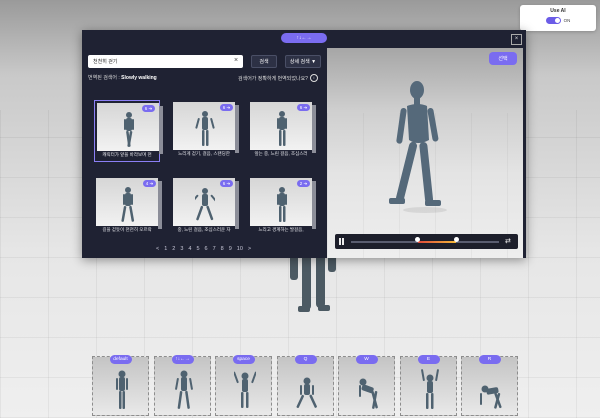 The height and width of the screenshot is (418, 600). I want to click on preview-character, so click(418, 147).